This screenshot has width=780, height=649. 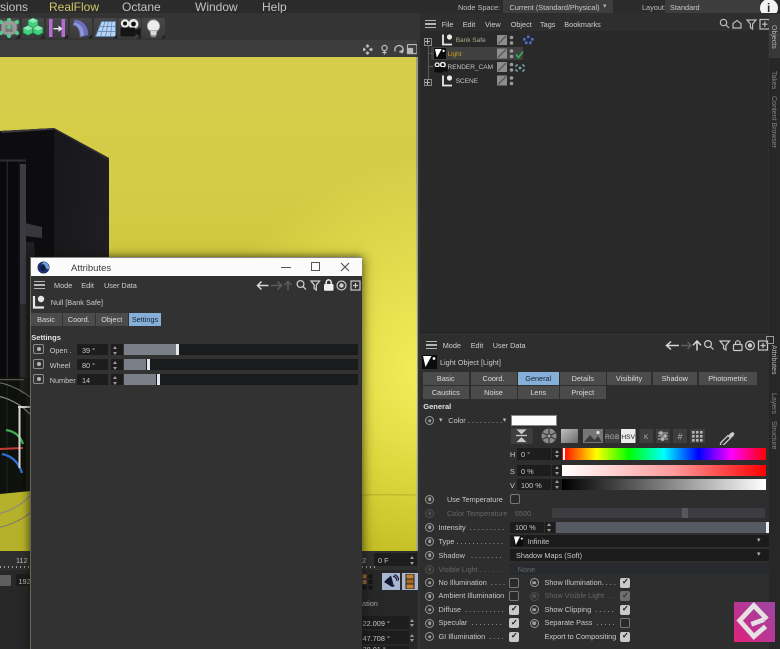 I want to click on svg-text: HSV, so click(x=628, y=437).